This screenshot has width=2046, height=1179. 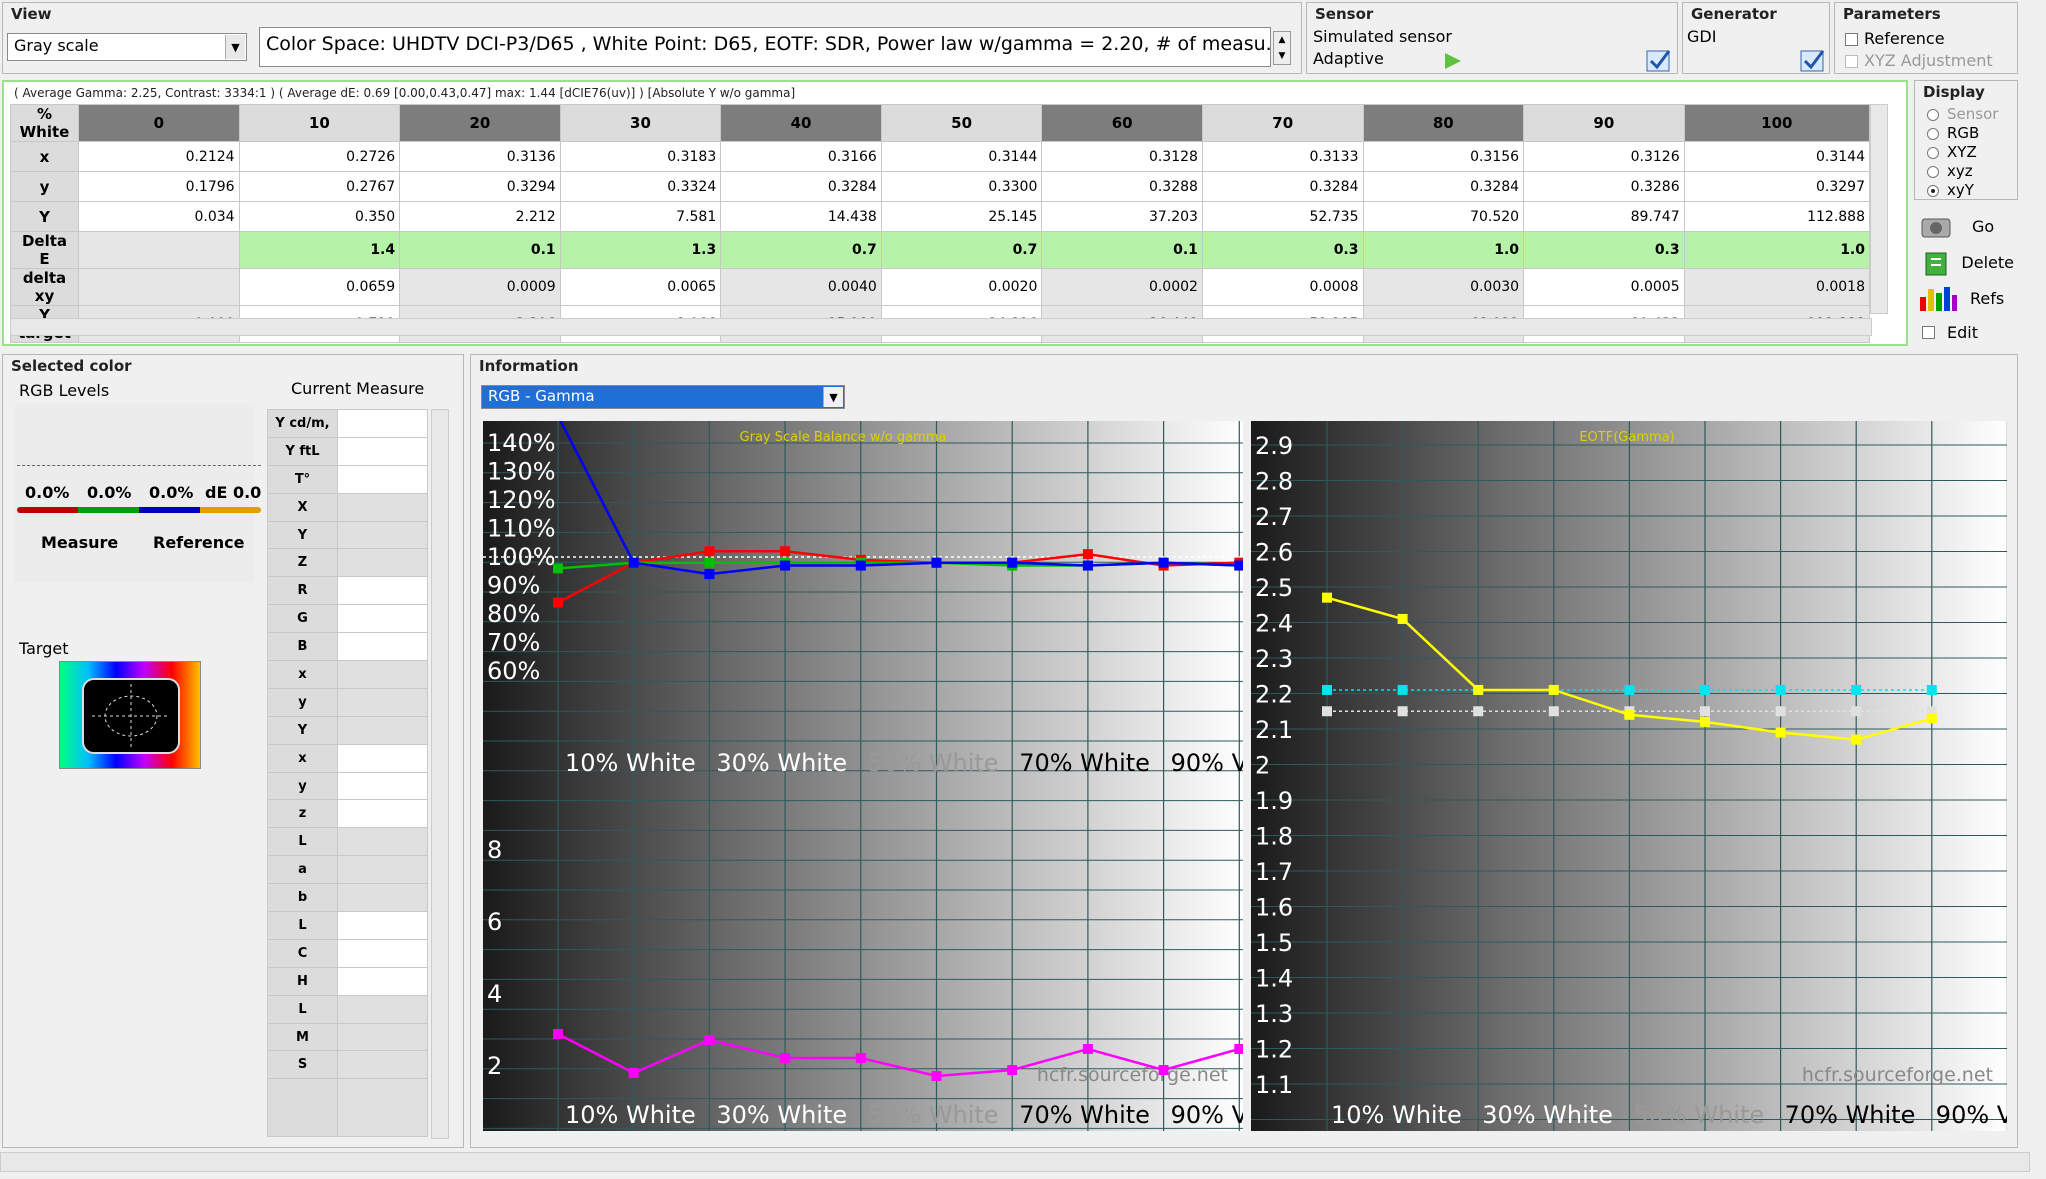 I want to click on table-cell: 0.0008, so click(x=1282, y=287).